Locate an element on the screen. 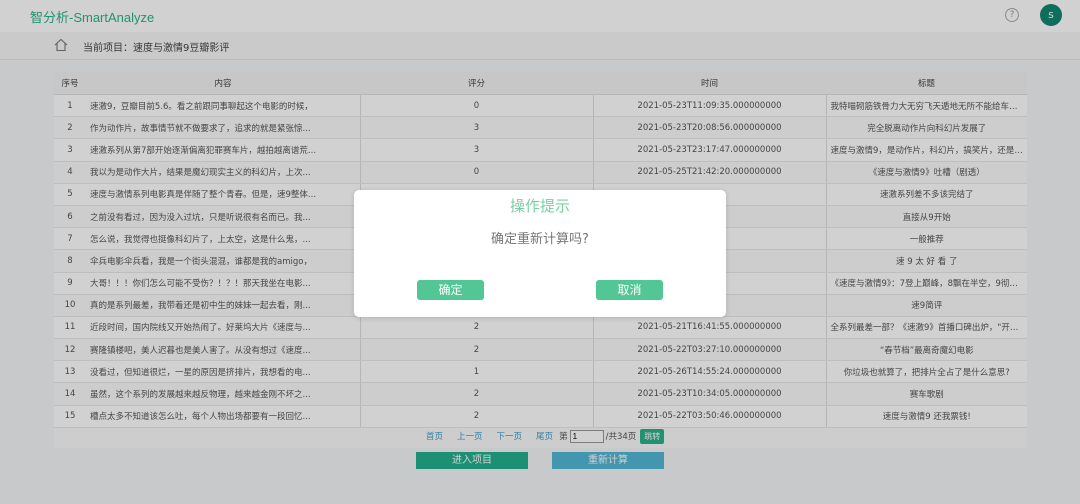  dialog-ok-button: 确定 is located at coordinates (450, 290).